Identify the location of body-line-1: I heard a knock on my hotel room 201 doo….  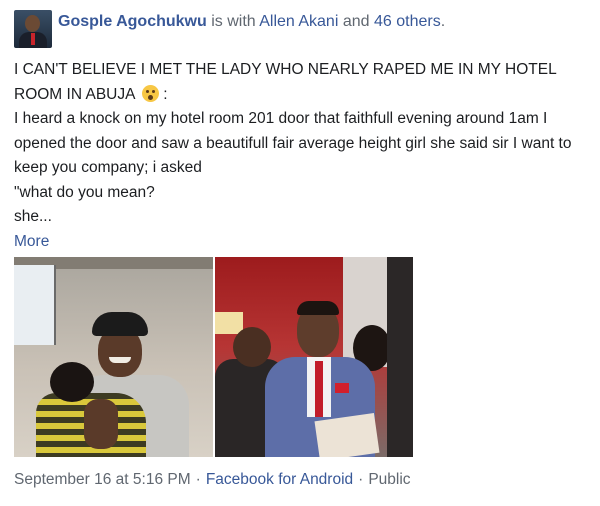
(293, 143).